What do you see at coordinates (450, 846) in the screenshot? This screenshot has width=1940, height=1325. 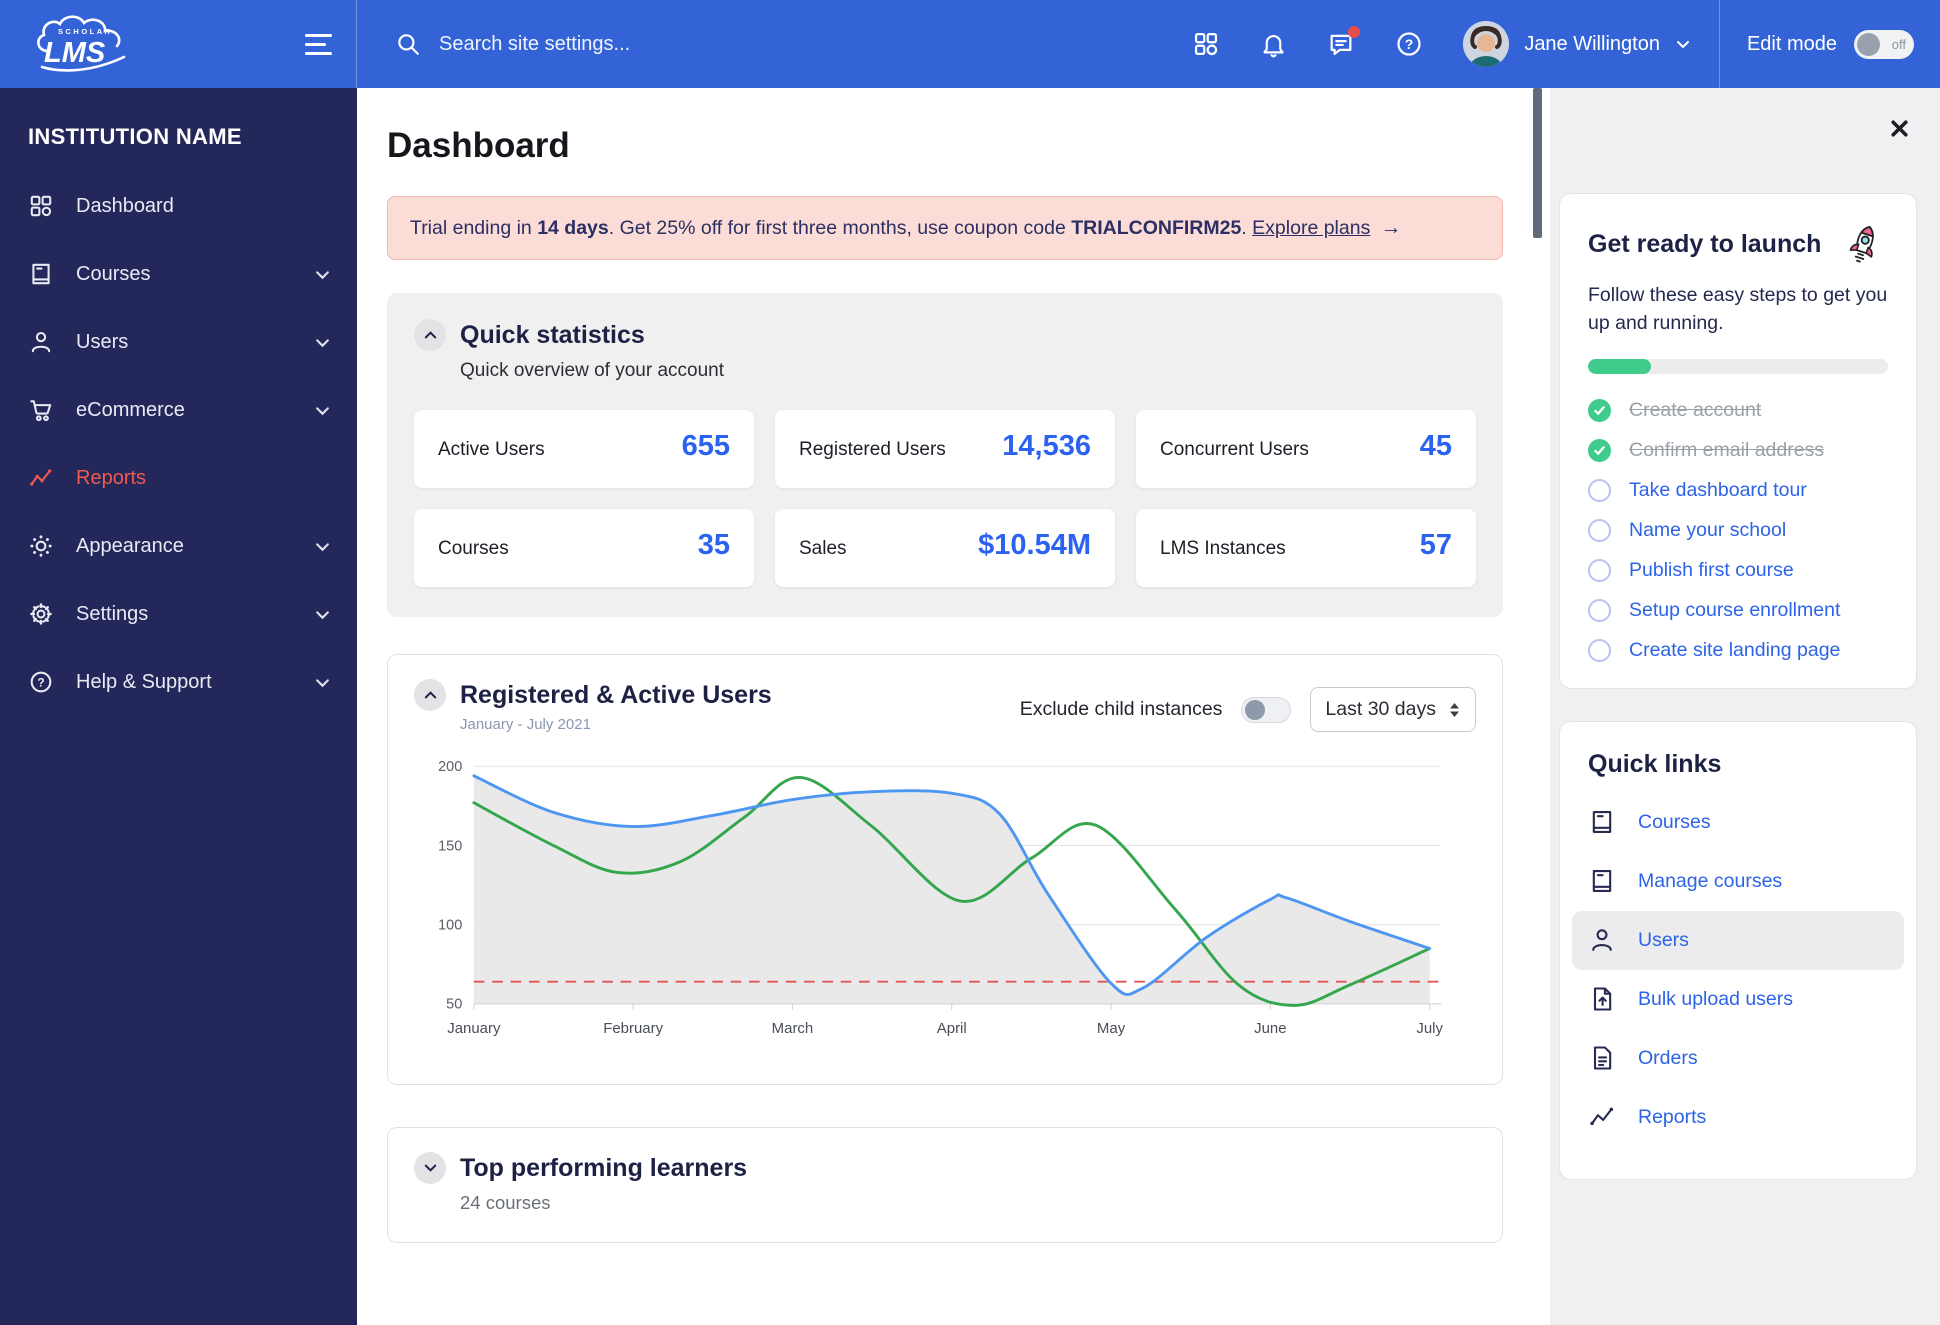 I see `svg-text: 150` at bounding box center [450, 846].